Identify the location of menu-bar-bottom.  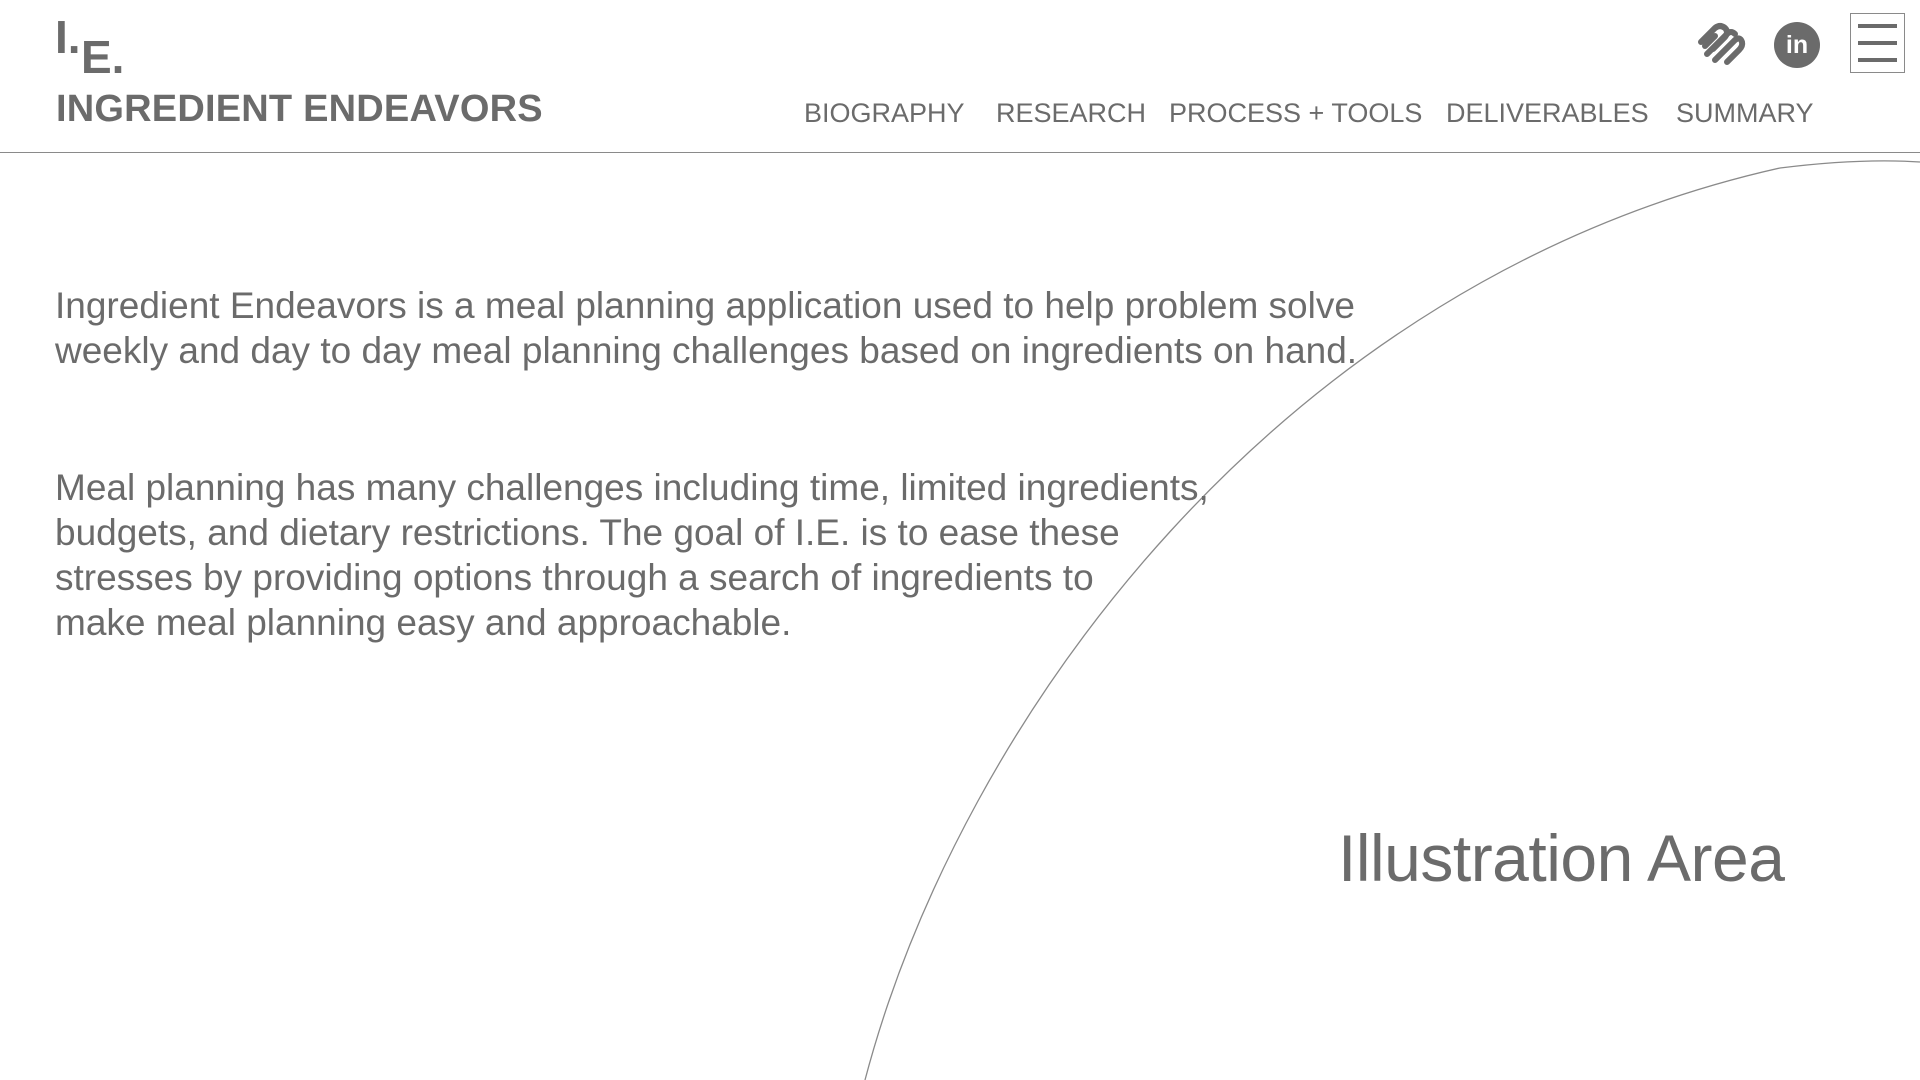
(1877, 60).